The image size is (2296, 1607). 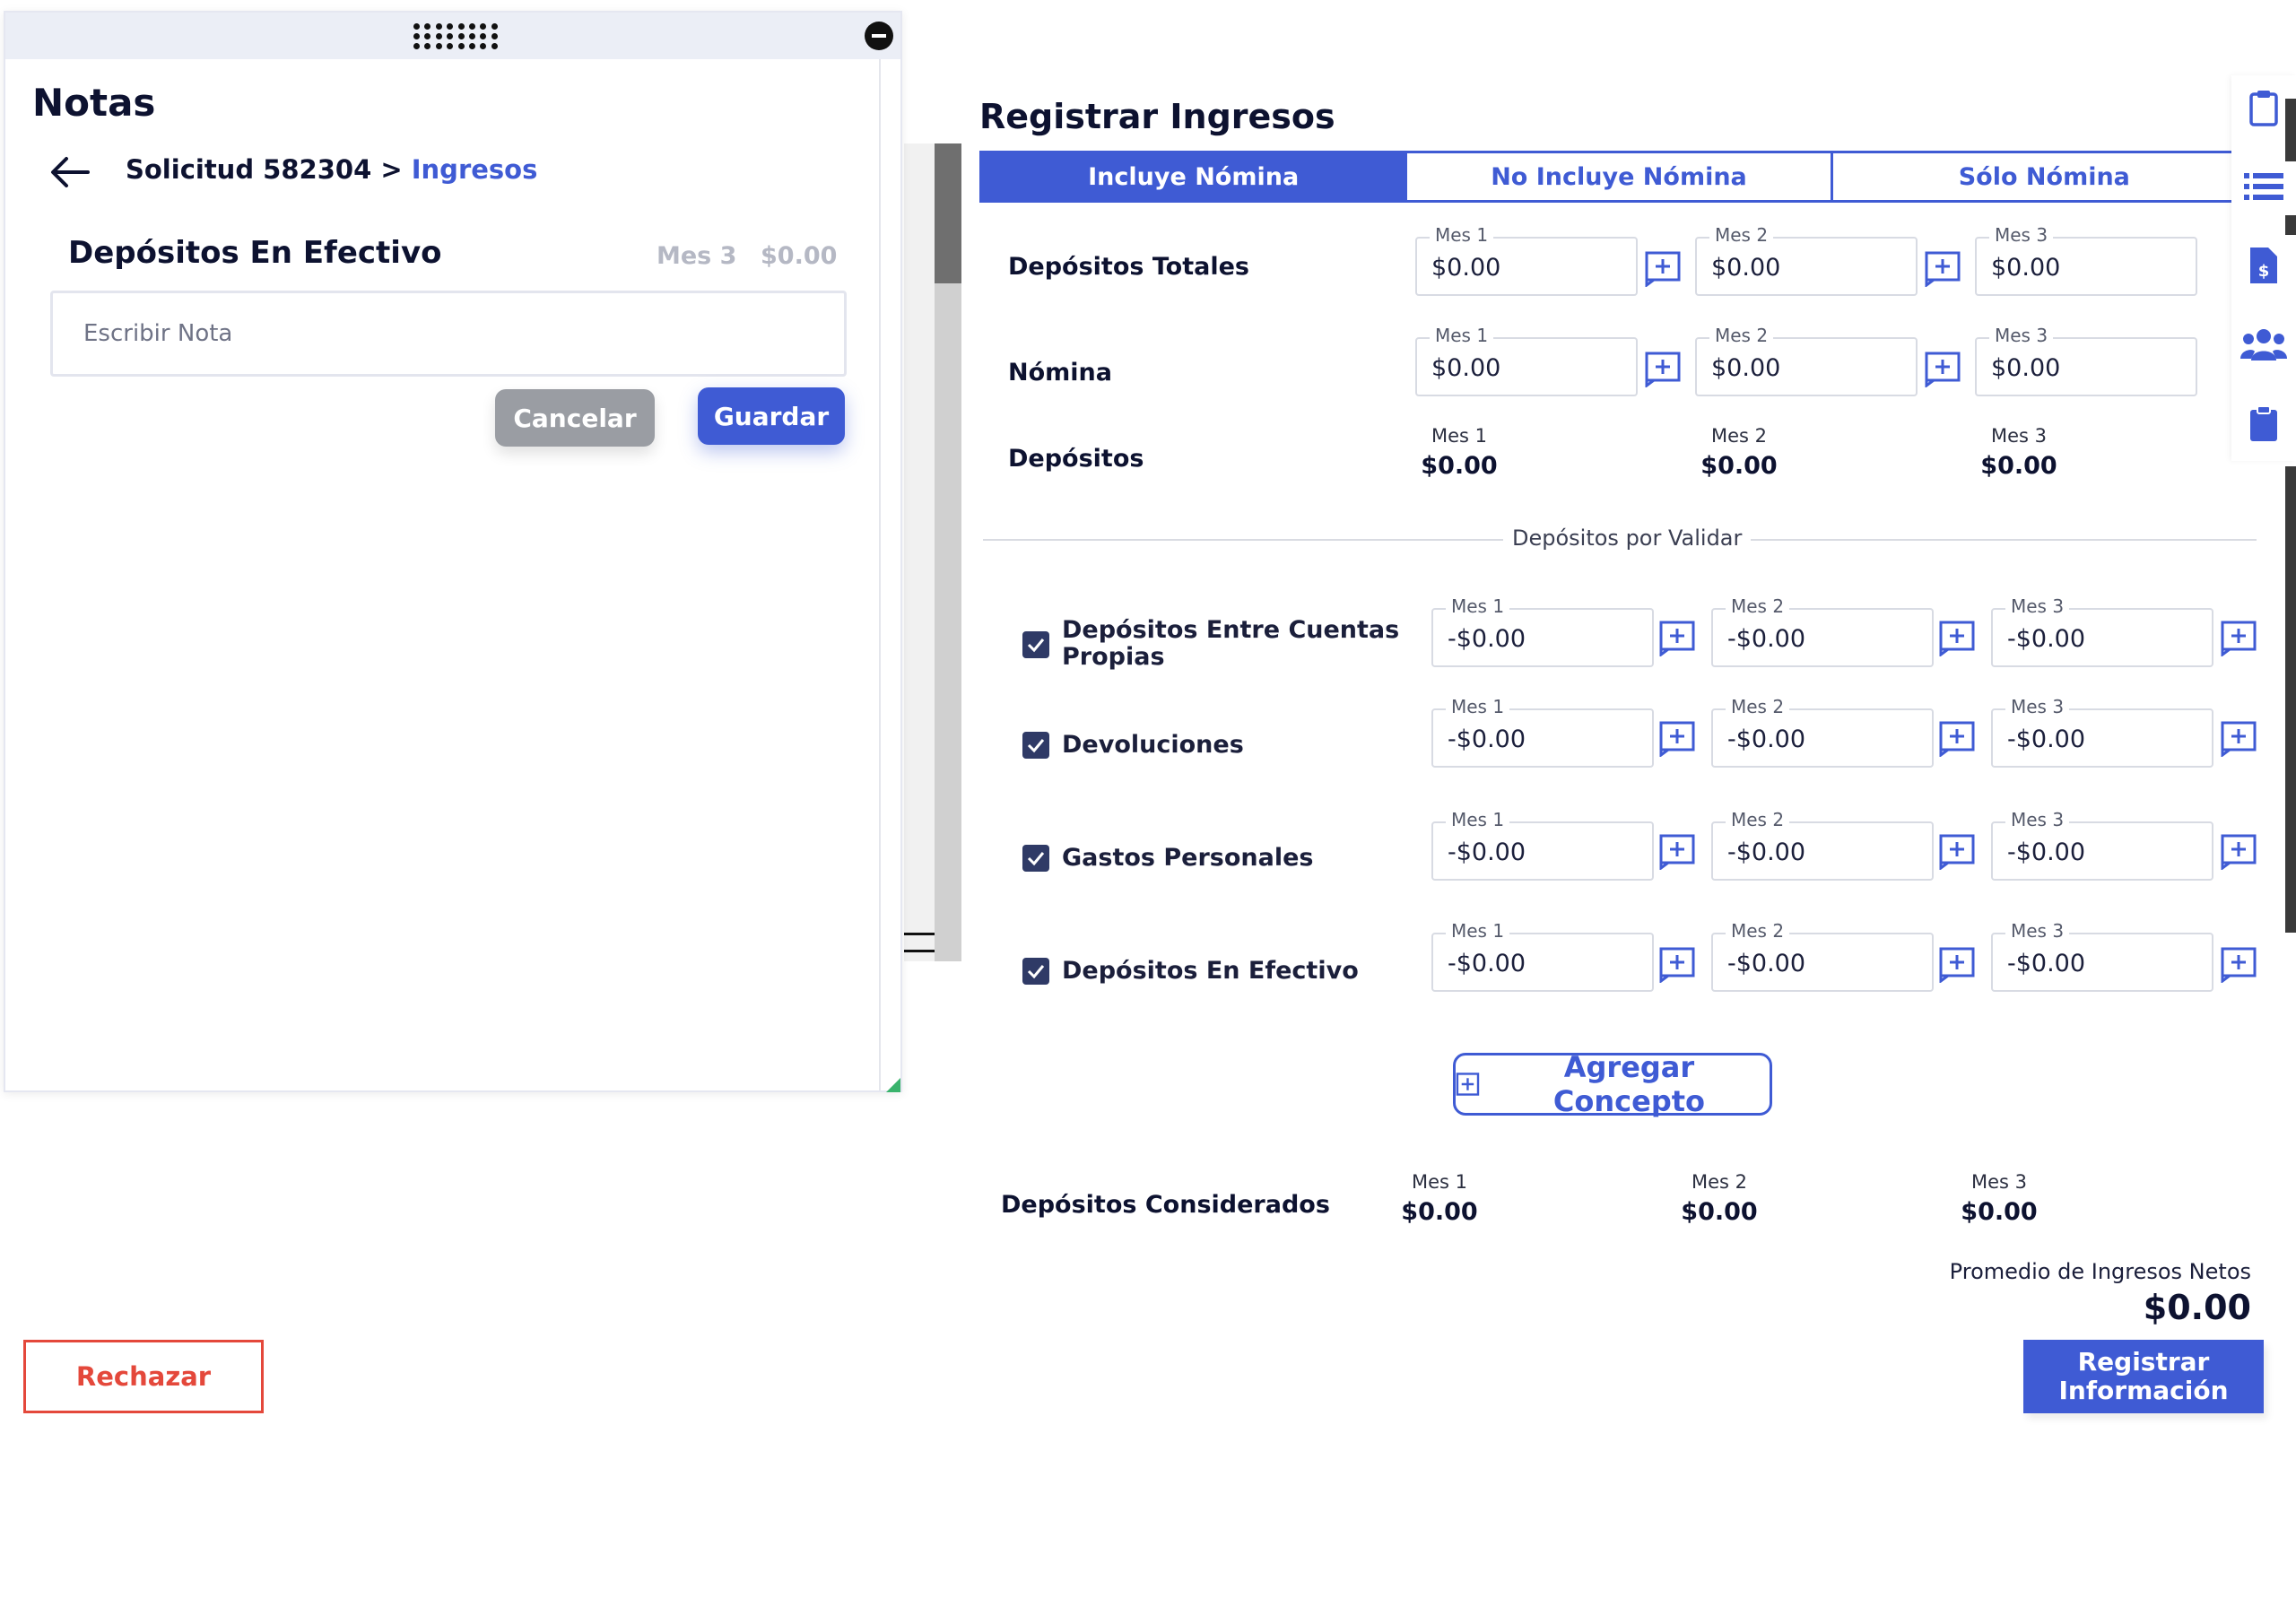 I want to click on breadcrumb: Solicitud 582304 > Ingresos, so click(x=331, y=170).